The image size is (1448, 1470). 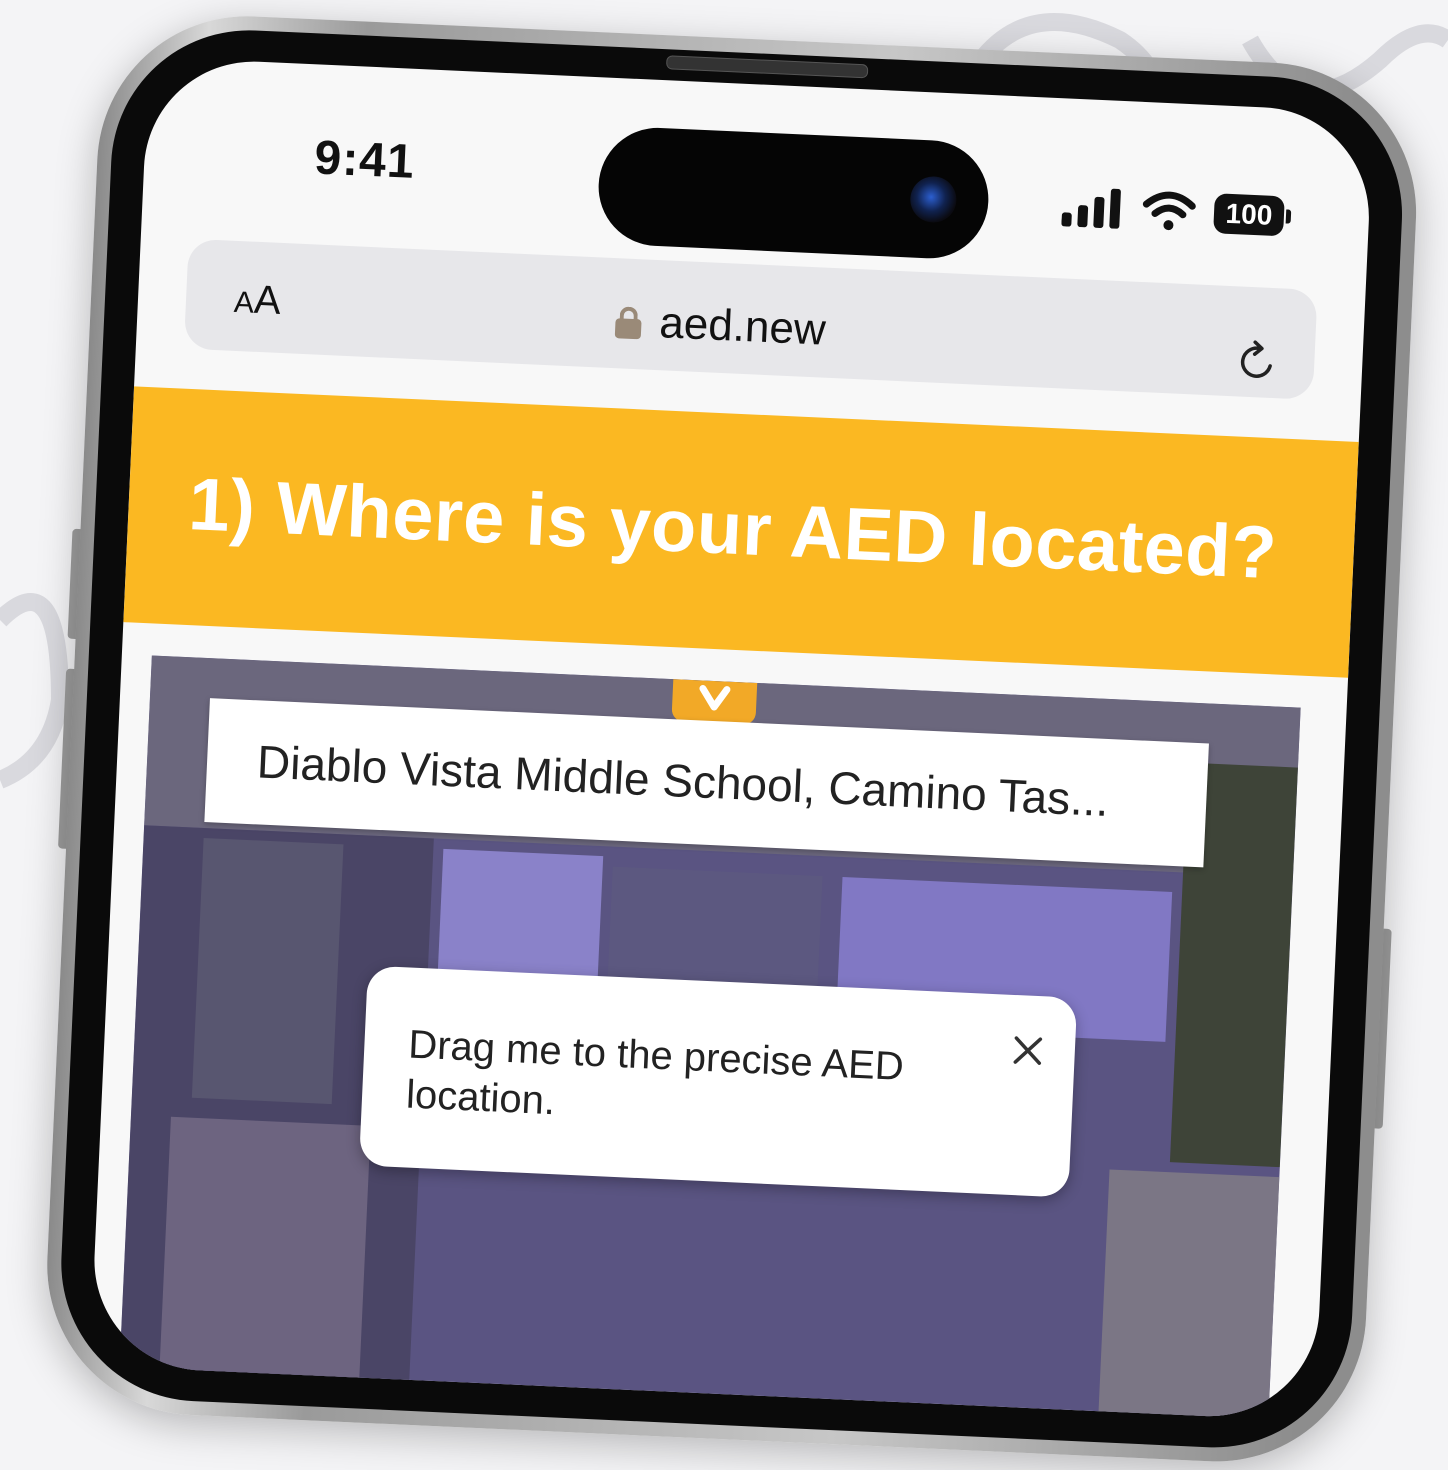 What do you see at coordinates (732, 528) in the screenshot?
I see `banner-title: 1) Where is your AED located?` at bounding box center [732, 528].